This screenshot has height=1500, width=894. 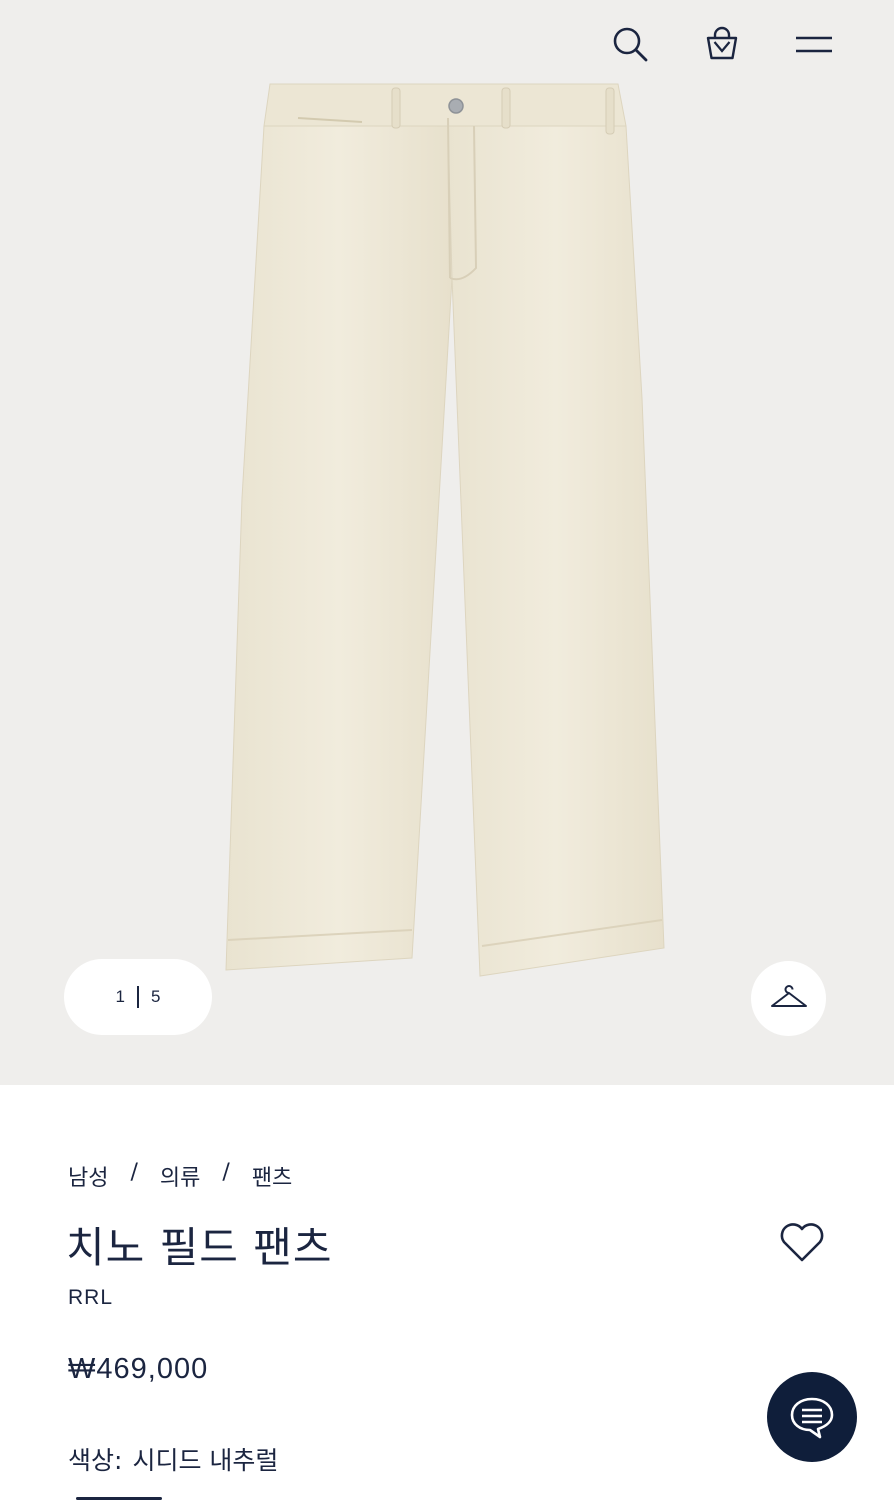 I want to click on product-title: 치노 필드 팬츠, so click(x=199, y=1247).